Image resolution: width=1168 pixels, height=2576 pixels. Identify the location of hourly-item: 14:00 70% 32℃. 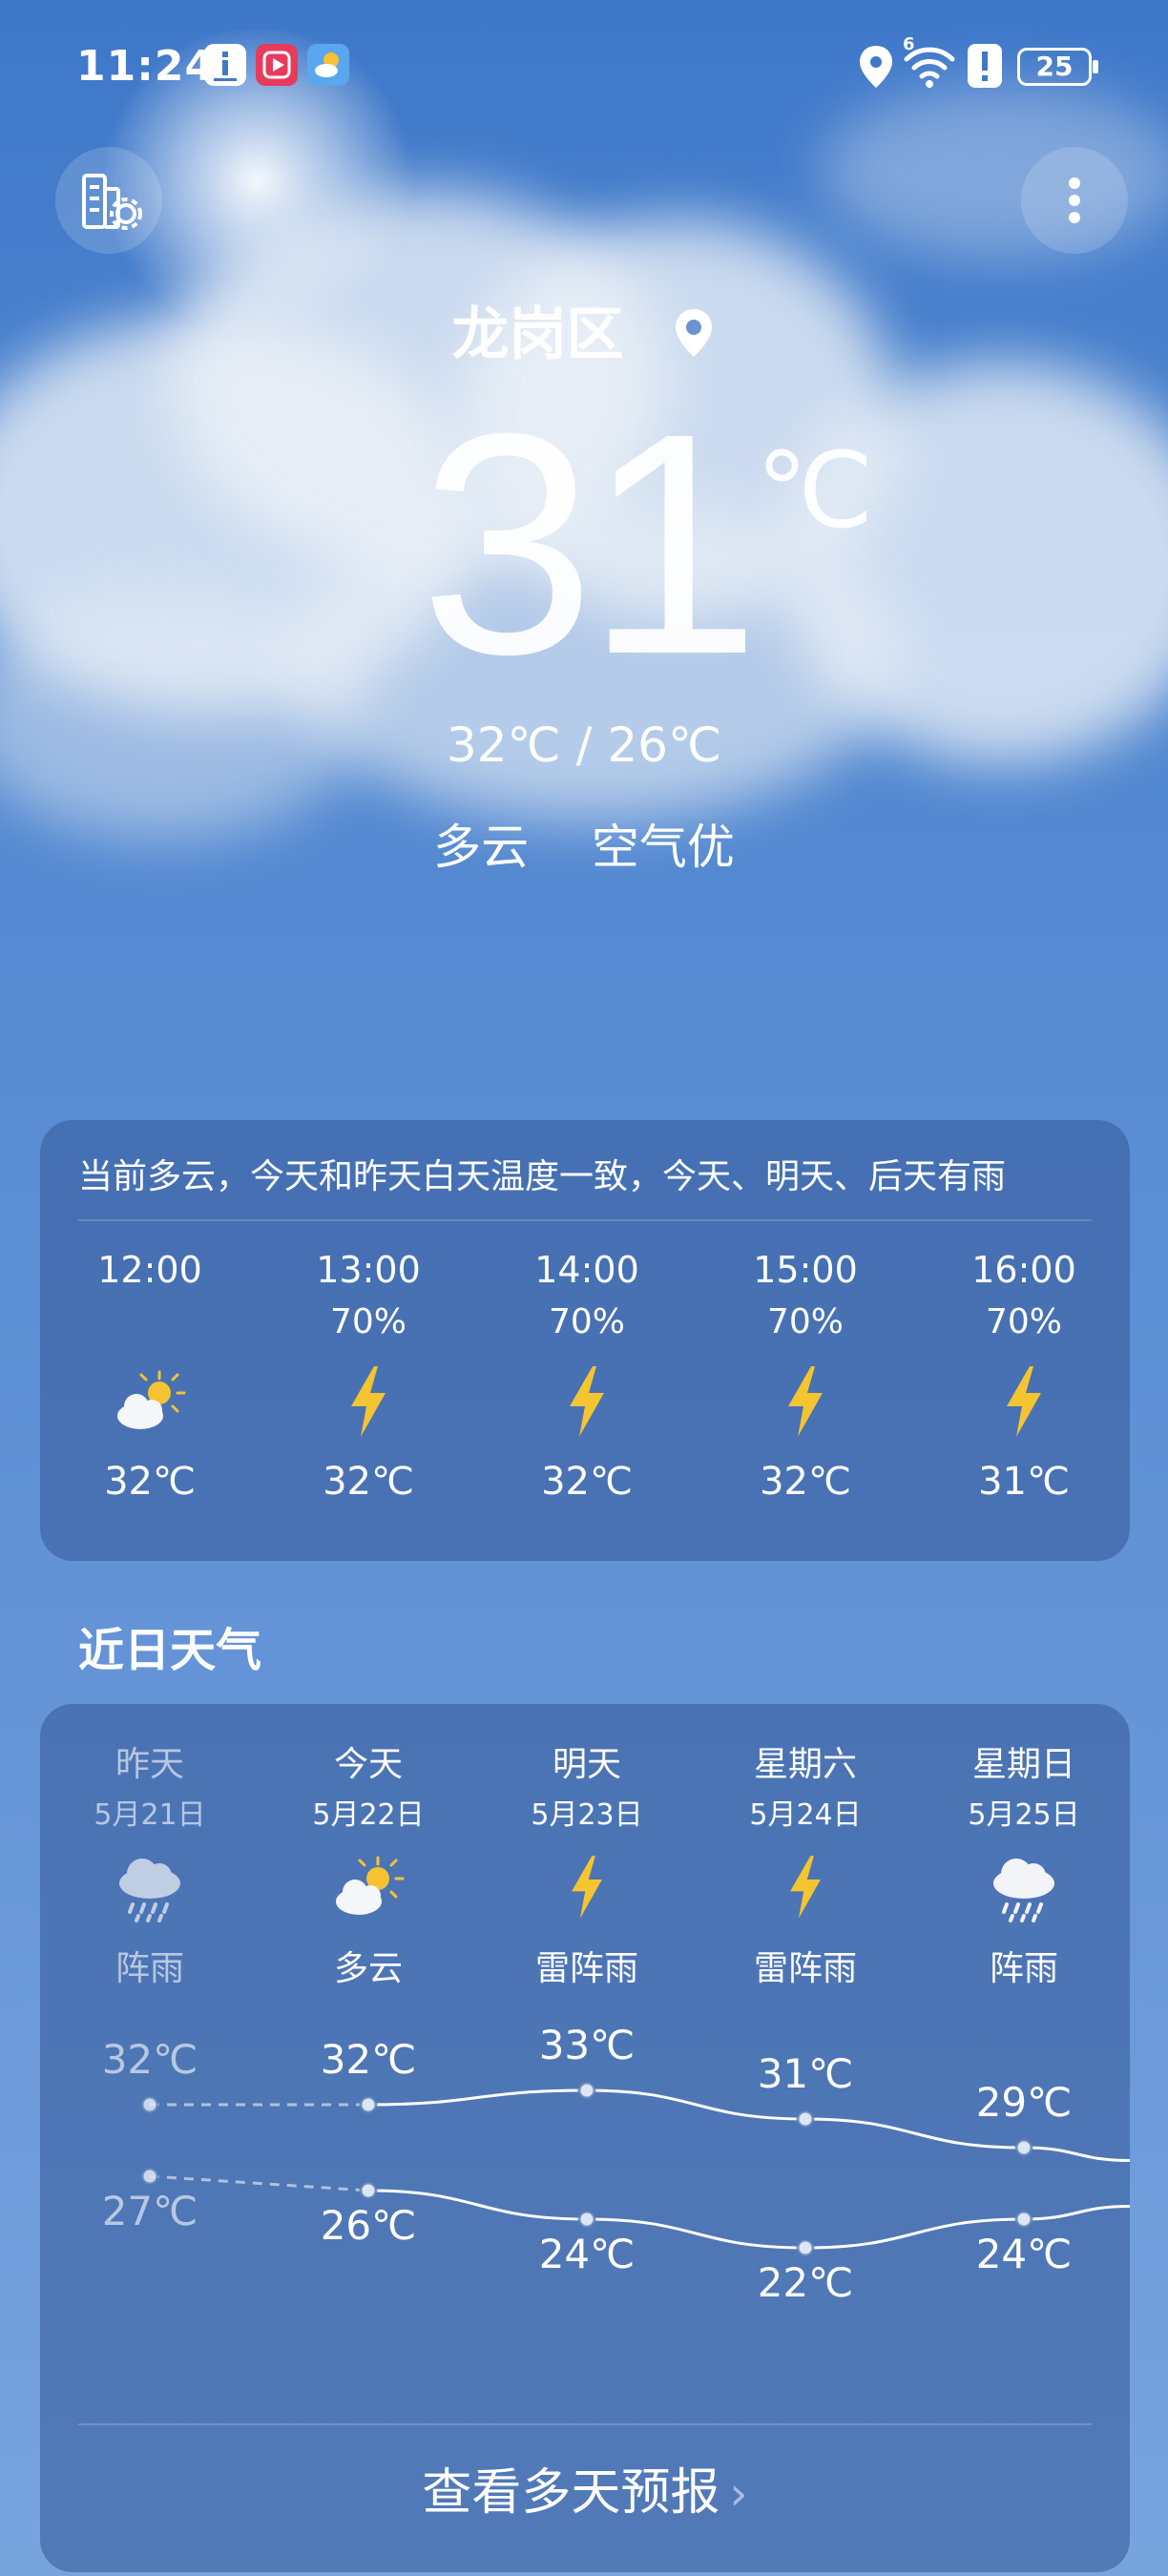
(587, 1374).